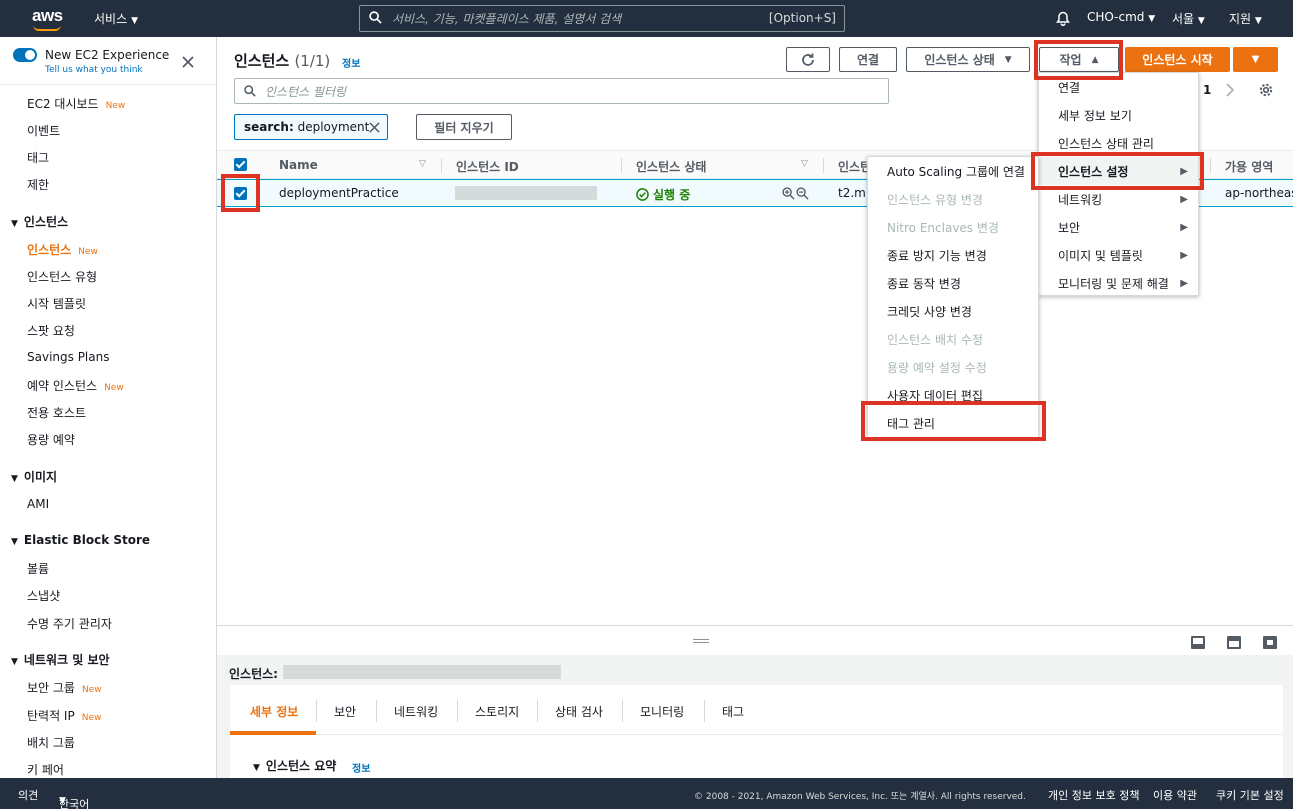 The width and height of the screenshot is (1293, 809). What do you see at coordinates (953, 311) in the screenshot?
I see `submenu-item-credit-specification: 크레딧 사양 변경` at bounding box center [953, 311].